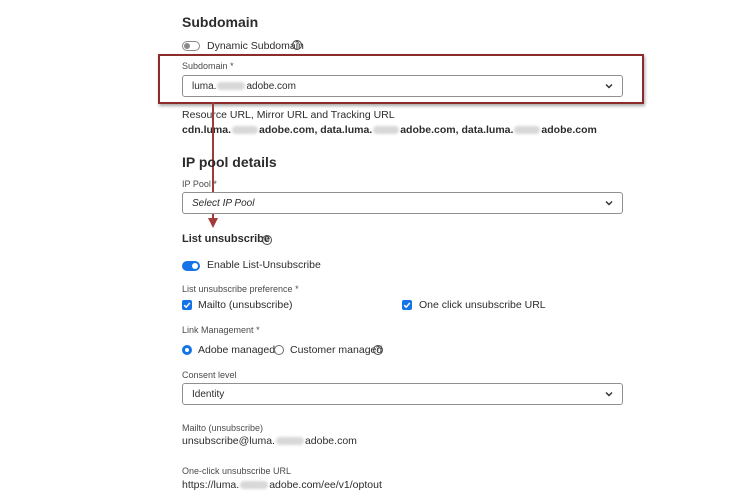 The height and width of the screenshot is (502, 750). What do you see at coordinates (255, 46) in the screenshot?
I see `dynamic-subdomain-label: Dynamic Subdomain` at bounding box center [255, 46].